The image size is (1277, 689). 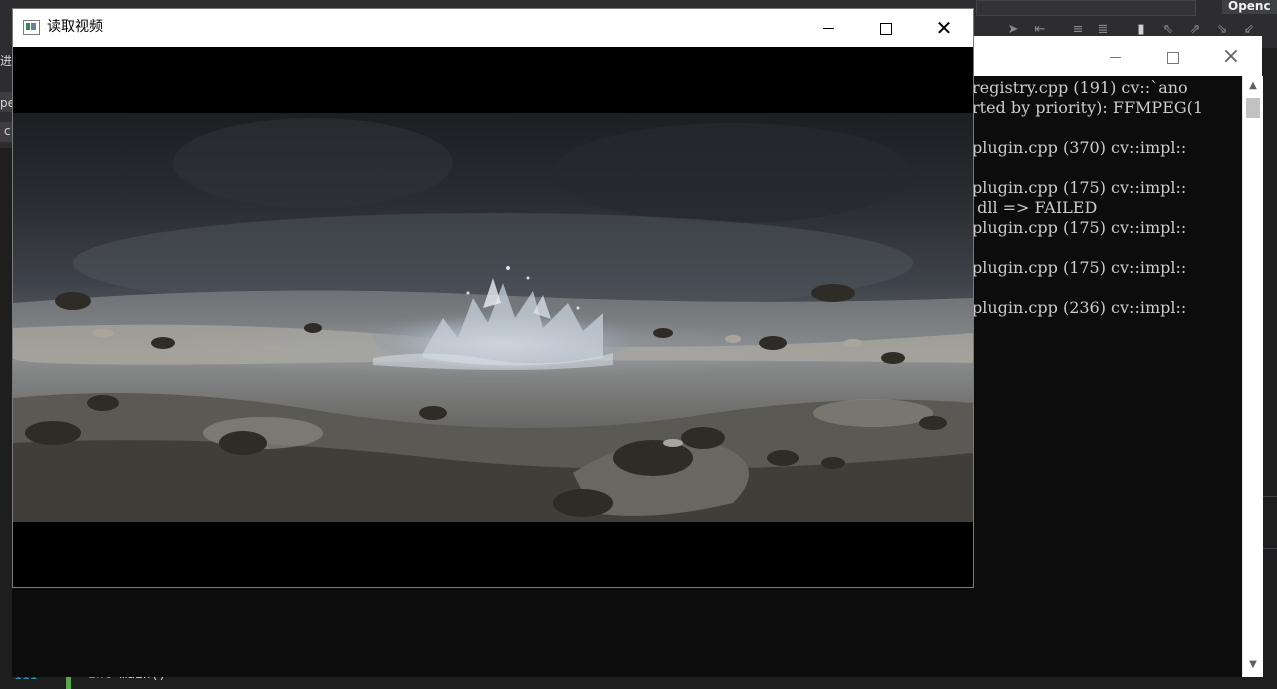 I want to click on close-icon: ✕, so click(x=944, y=28).